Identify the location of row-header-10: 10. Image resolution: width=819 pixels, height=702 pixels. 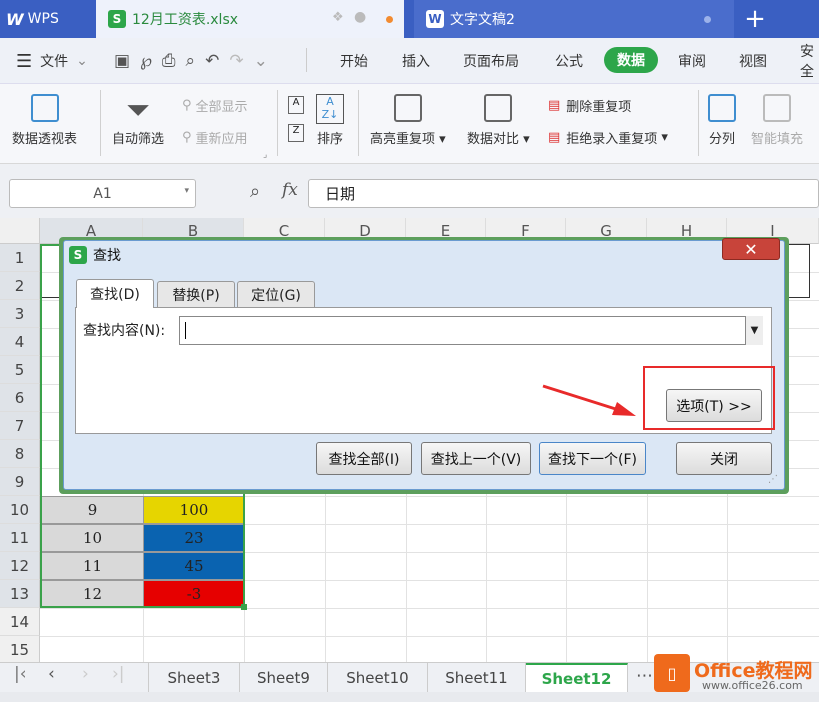
(20, 510).